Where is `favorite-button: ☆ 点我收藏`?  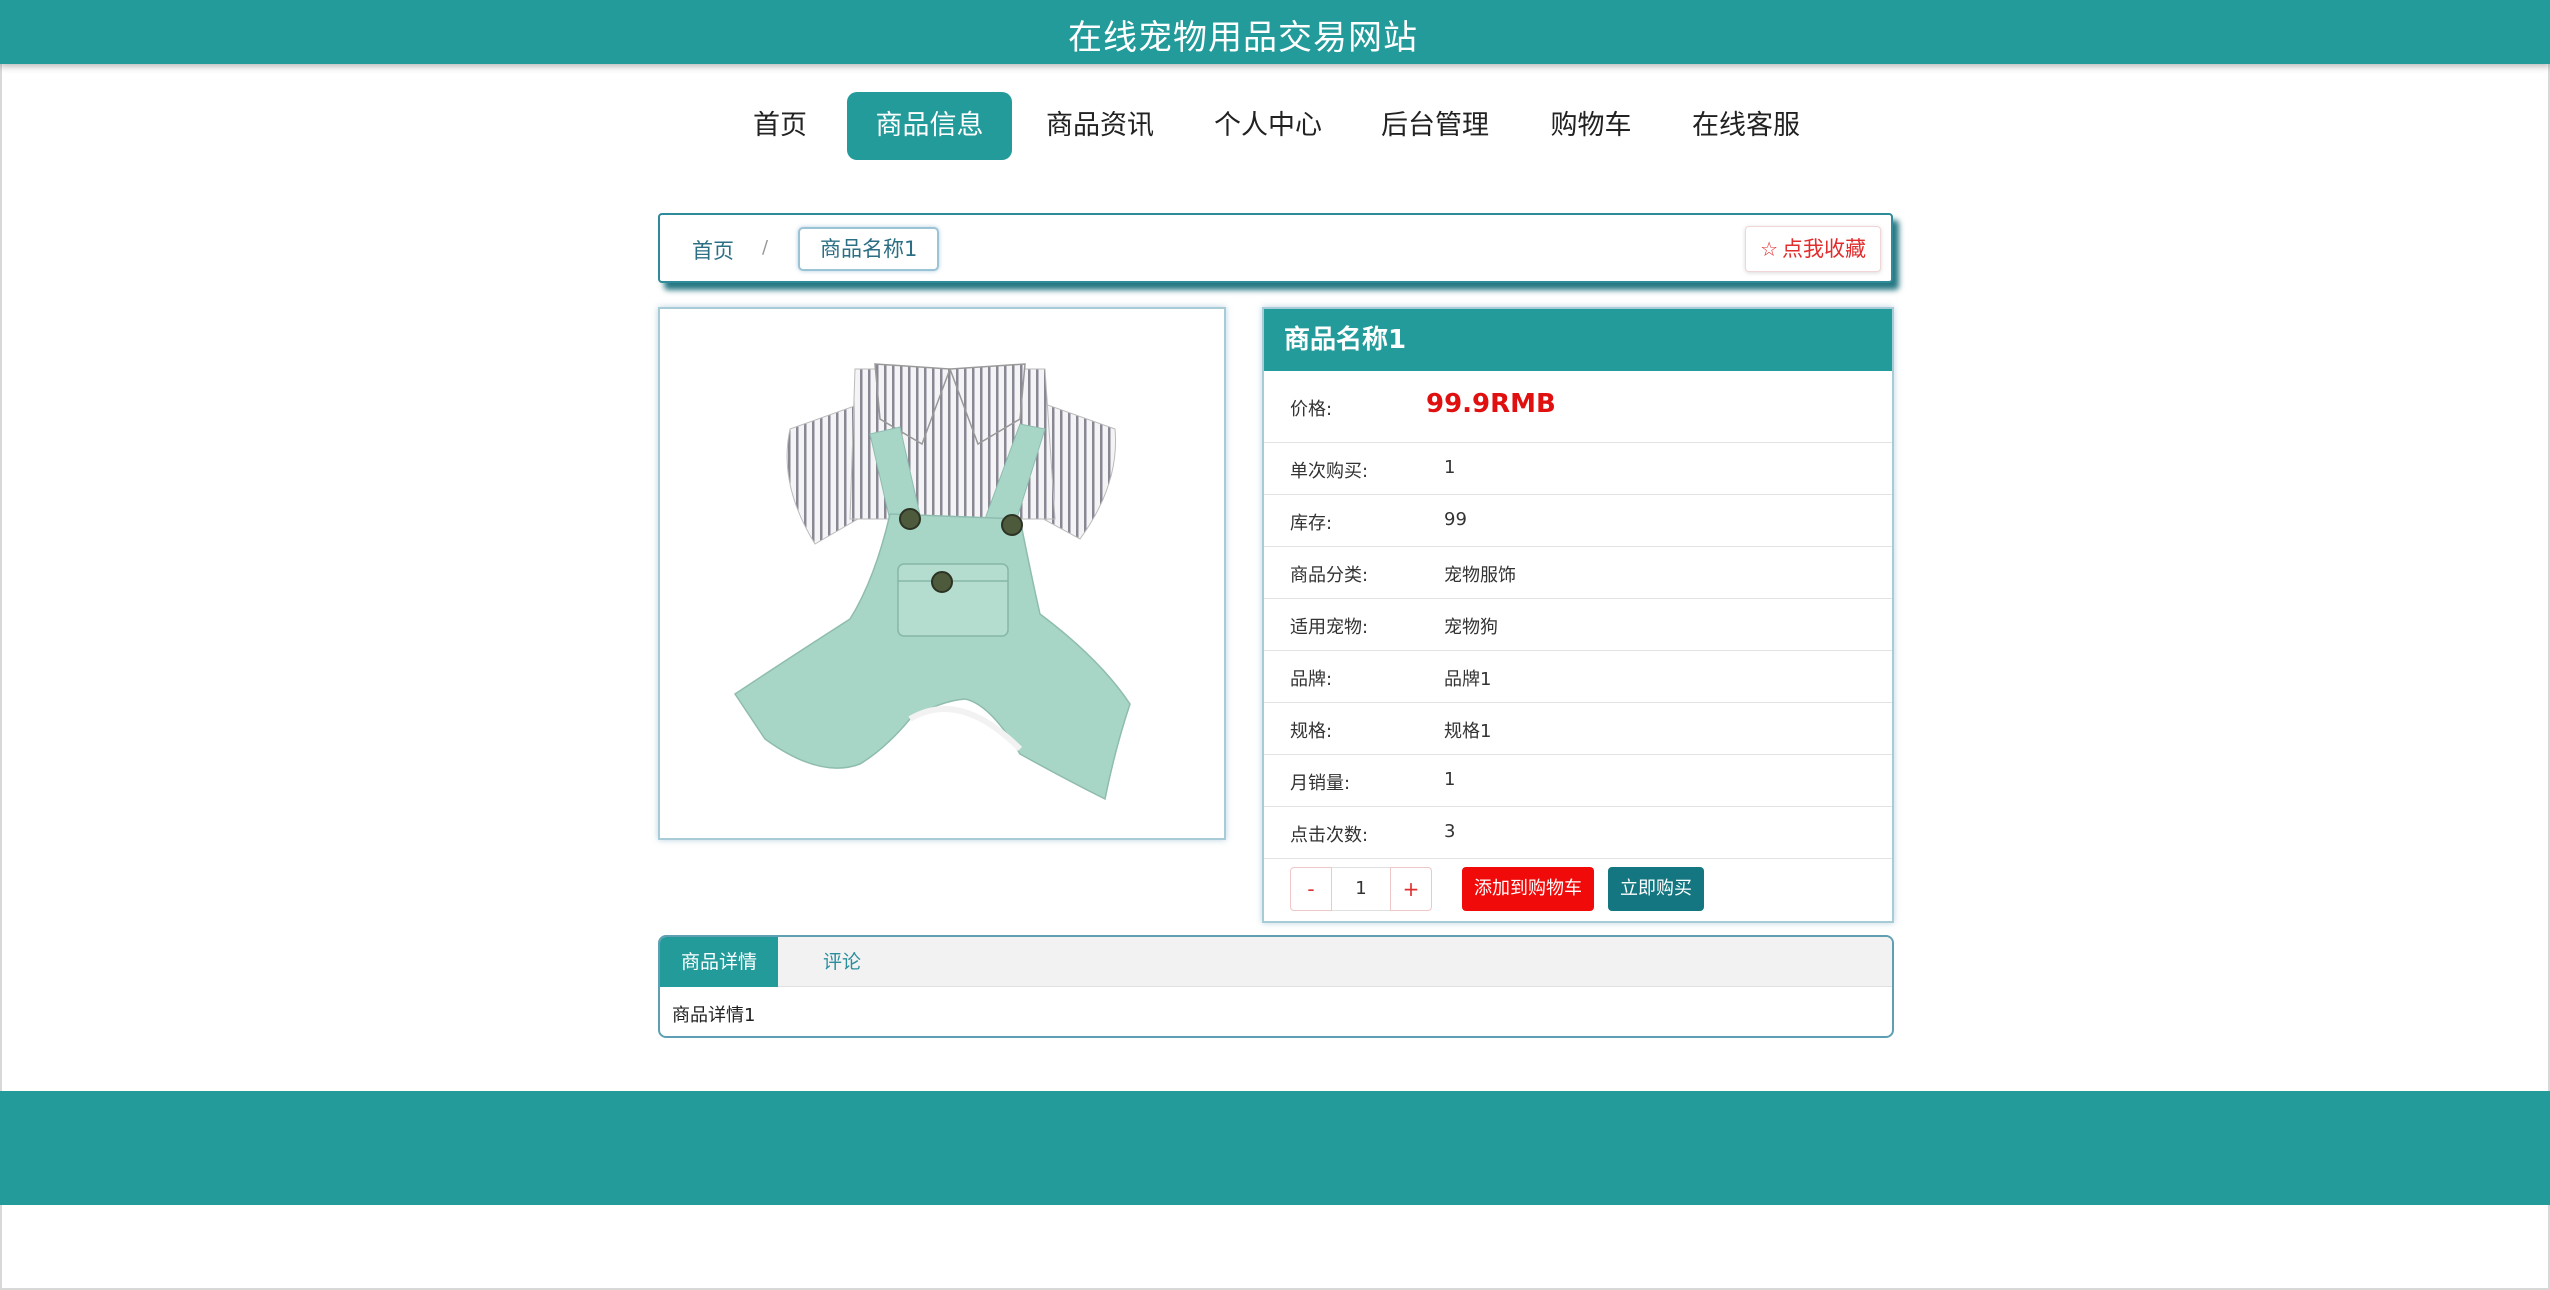 favorite-button: ☆ 点我收藏 is located at coordinates (1813, 249).